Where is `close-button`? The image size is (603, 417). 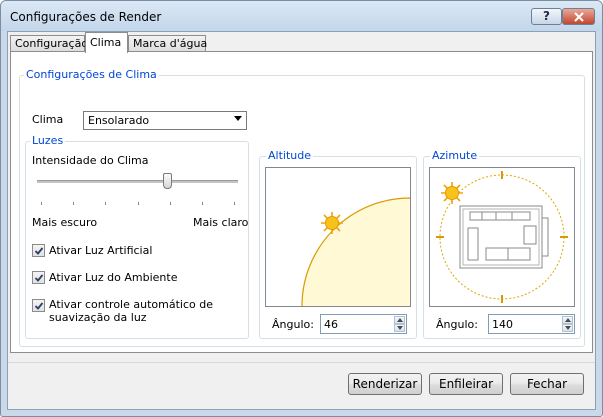 close-button is located at coordinates (578, 16).